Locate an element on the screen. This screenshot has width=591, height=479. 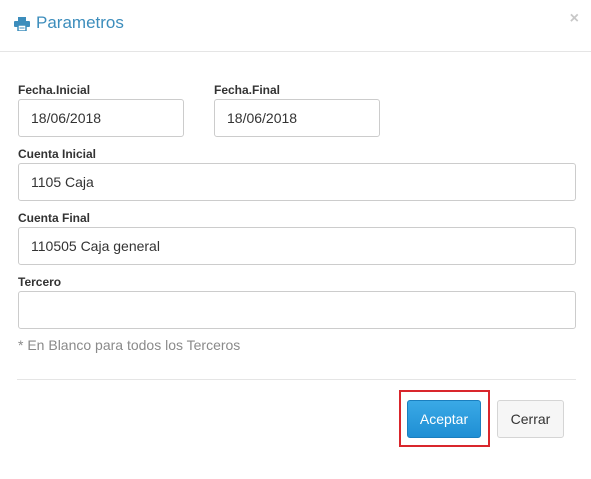
dialog-header: Parametros × is located at coordinates (295, 26).